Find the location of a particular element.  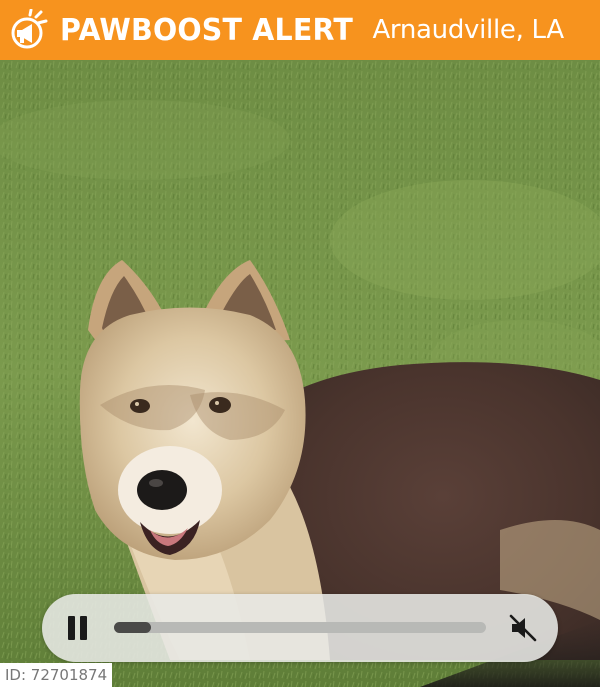

brand-title: PAWBOOST ALERT is located at coordinates (207, 30).